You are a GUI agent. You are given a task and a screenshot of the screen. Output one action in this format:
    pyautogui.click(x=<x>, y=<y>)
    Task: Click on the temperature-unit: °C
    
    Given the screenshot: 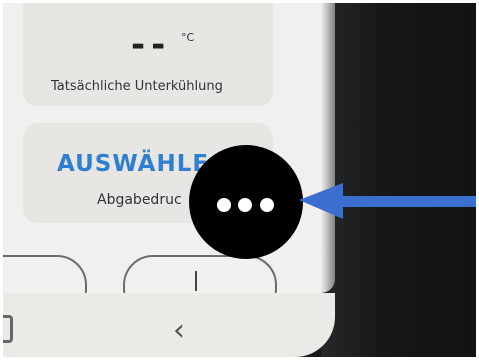 What is the action you would take?
    pyautogui.click(x=188, y=37)
    